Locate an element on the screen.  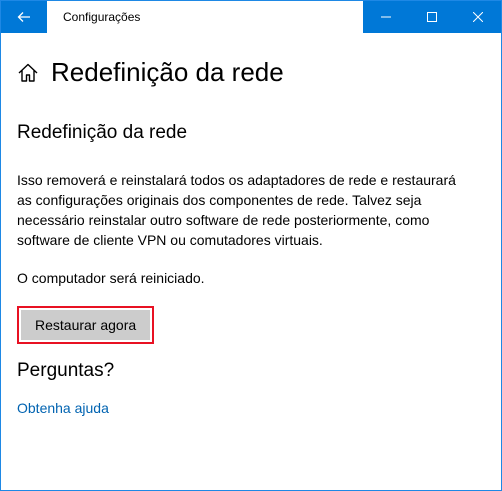
maximize-button is located at coordinates (432, 17).